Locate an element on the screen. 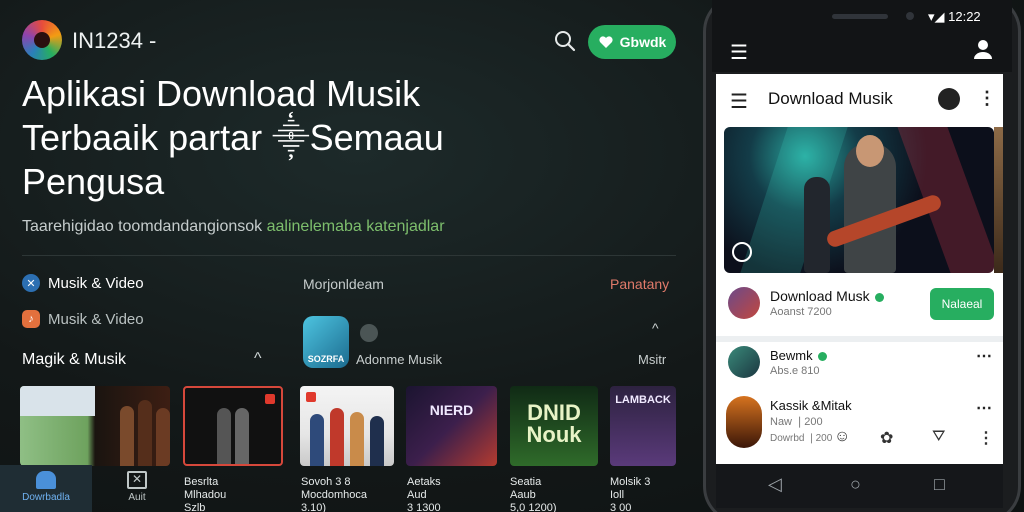 The width and height of the screenshot is (1024, 512). comment-icon: ☺ is located at coordinates (842, 437).